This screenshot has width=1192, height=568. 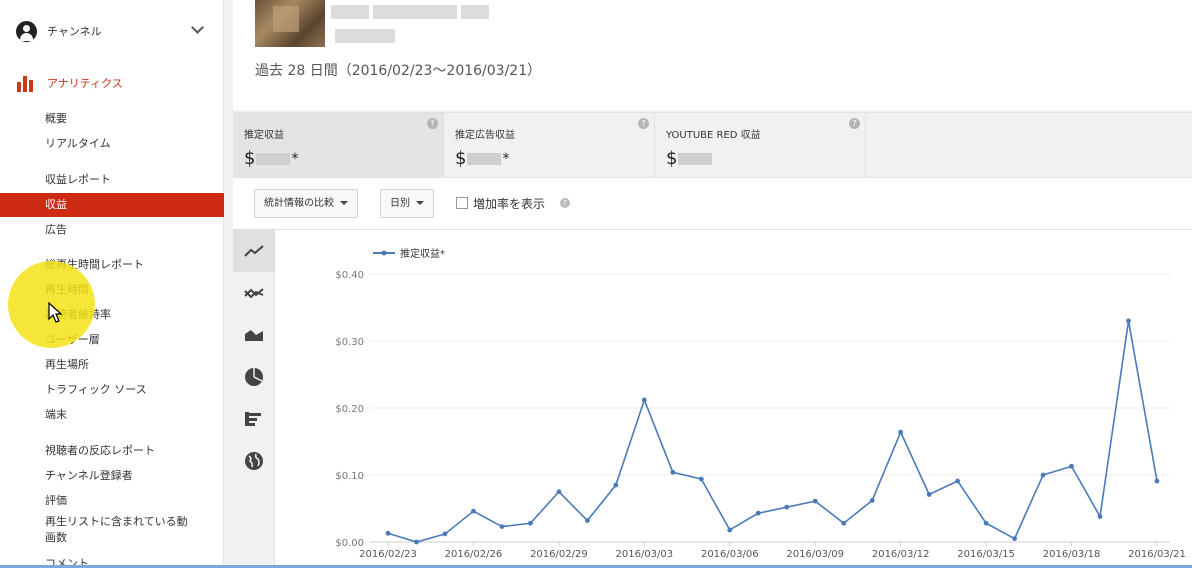 What do you see at coordinates (112, 83) in the screenshot?
I see `analytics-section-header: アナリティクス` at bounding box center [112, 83].